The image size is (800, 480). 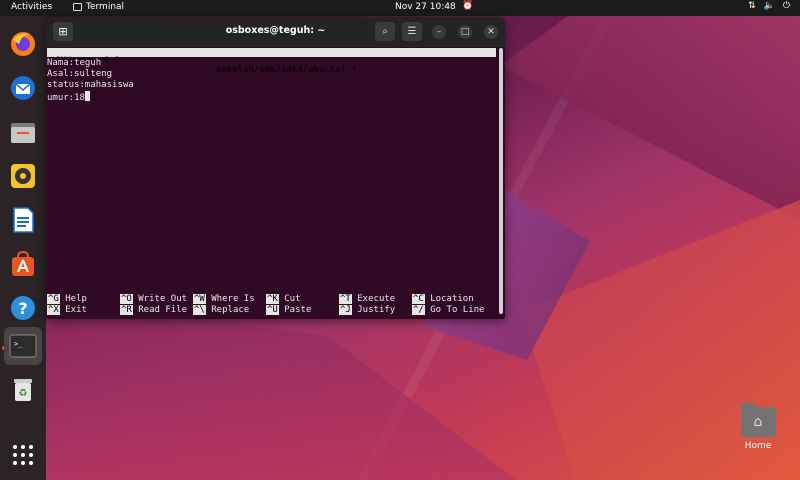 What do you see at coordinates (786, 6) in the screenshot?
I see `power-icon: ⏻` at bounding box center [786, 6].